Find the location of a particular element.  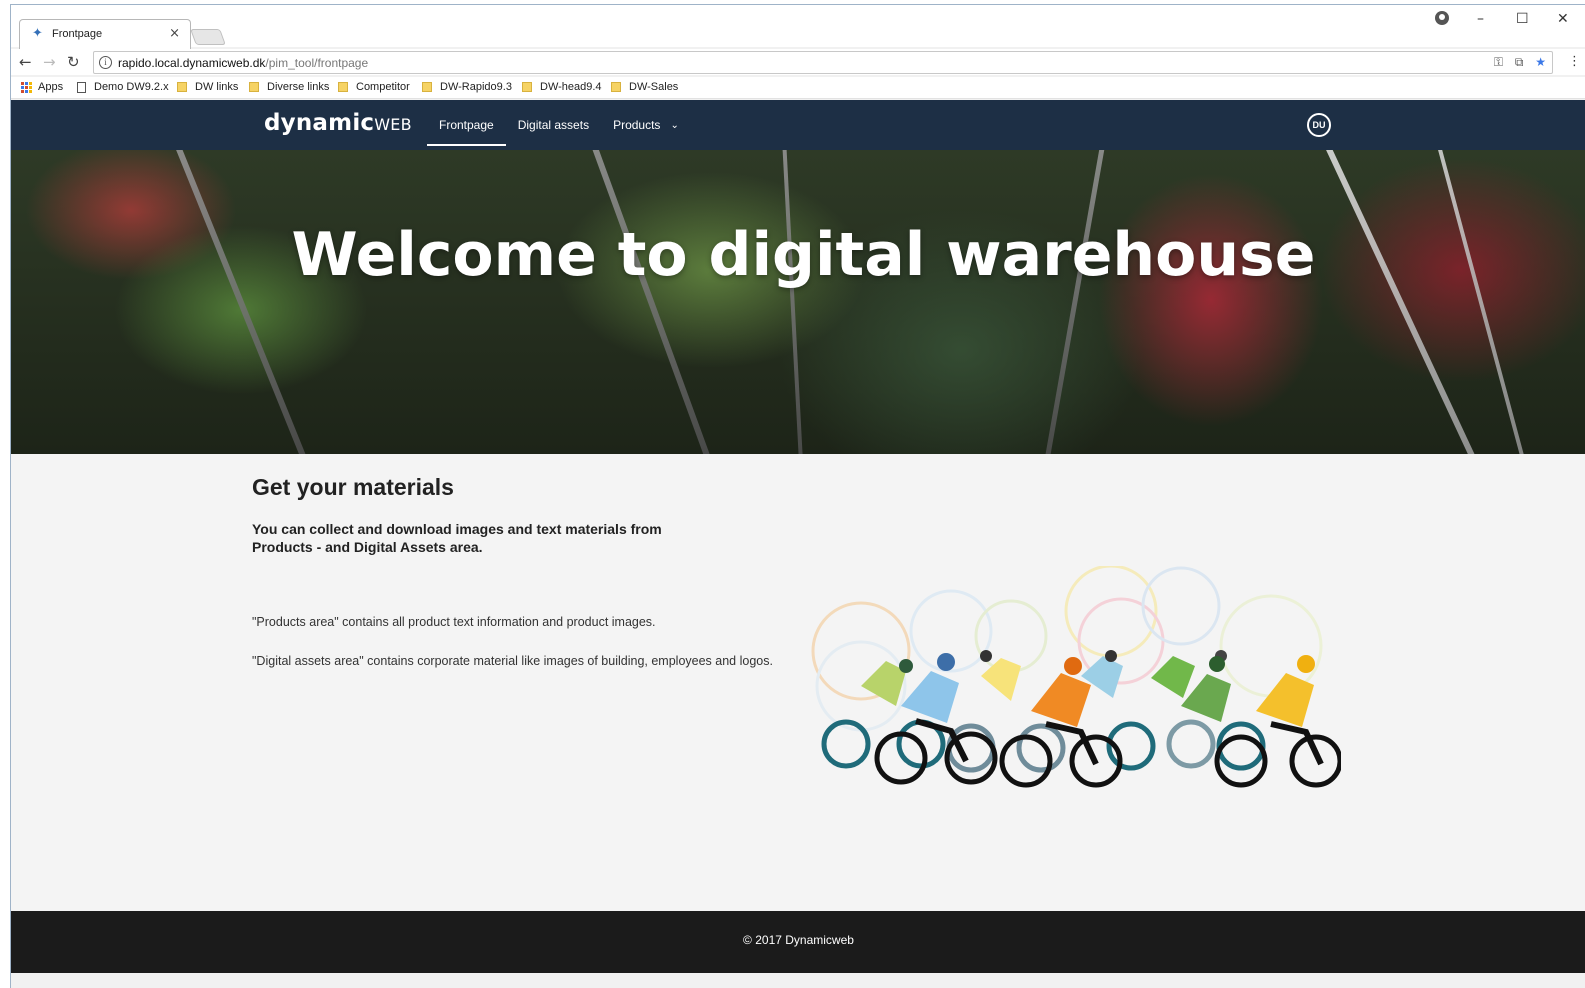

translate-icon: ⧉ is located at coordinates (1519, 62).